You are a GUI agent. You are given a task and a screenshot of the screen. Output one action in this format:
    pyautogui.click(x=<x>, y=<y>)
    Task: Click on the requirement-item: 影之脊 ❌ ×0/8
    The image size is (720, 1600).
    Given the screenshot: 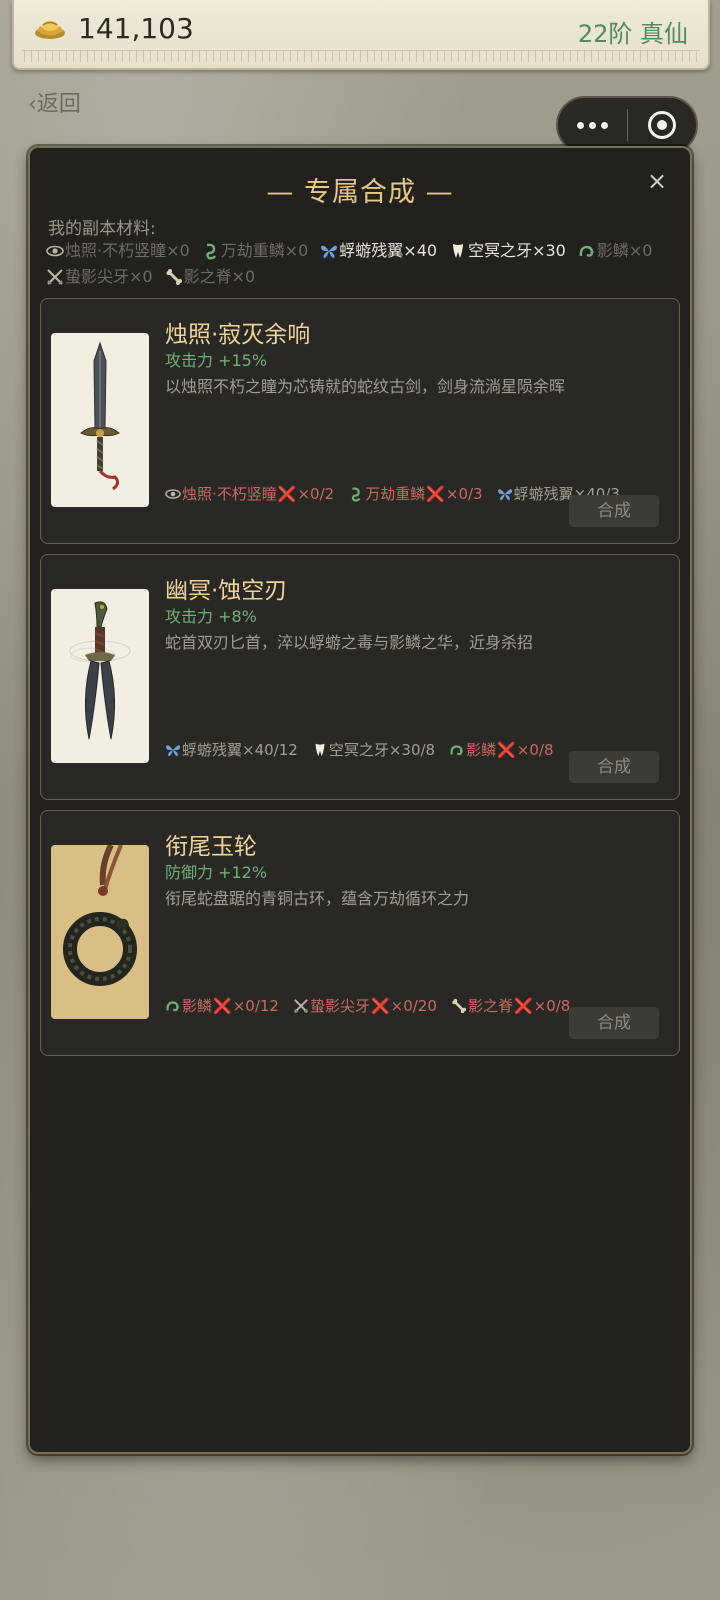 What is the action you would take?
    pyautogui.click(x=510, y=1005)
    